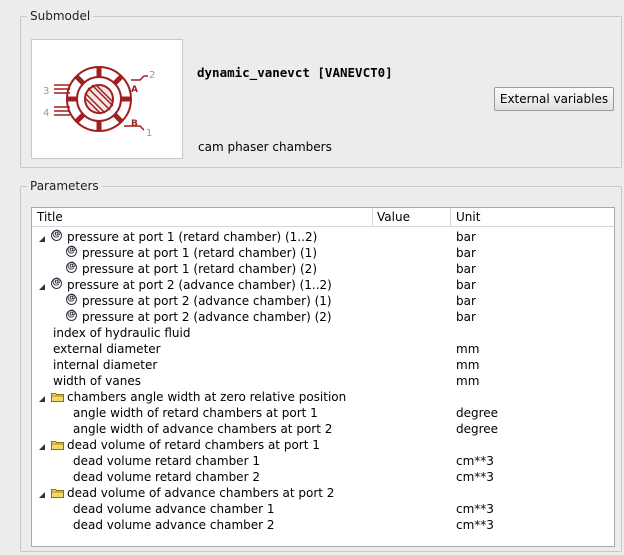  I want to click on external-variables-button: External variables, so click(554, 99).